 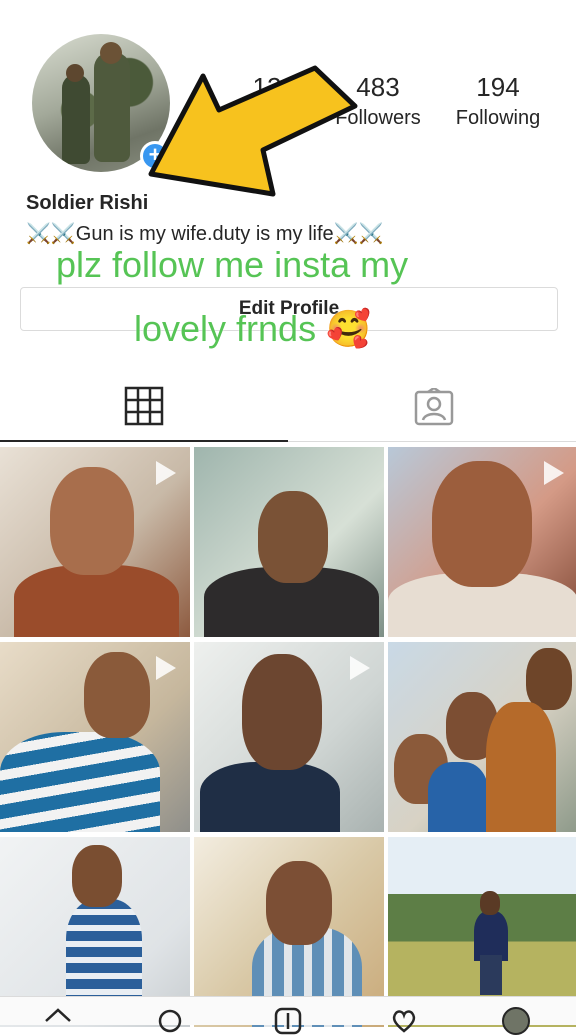 I want to click on stat-following-label: Following, so click(x=498, y=118).